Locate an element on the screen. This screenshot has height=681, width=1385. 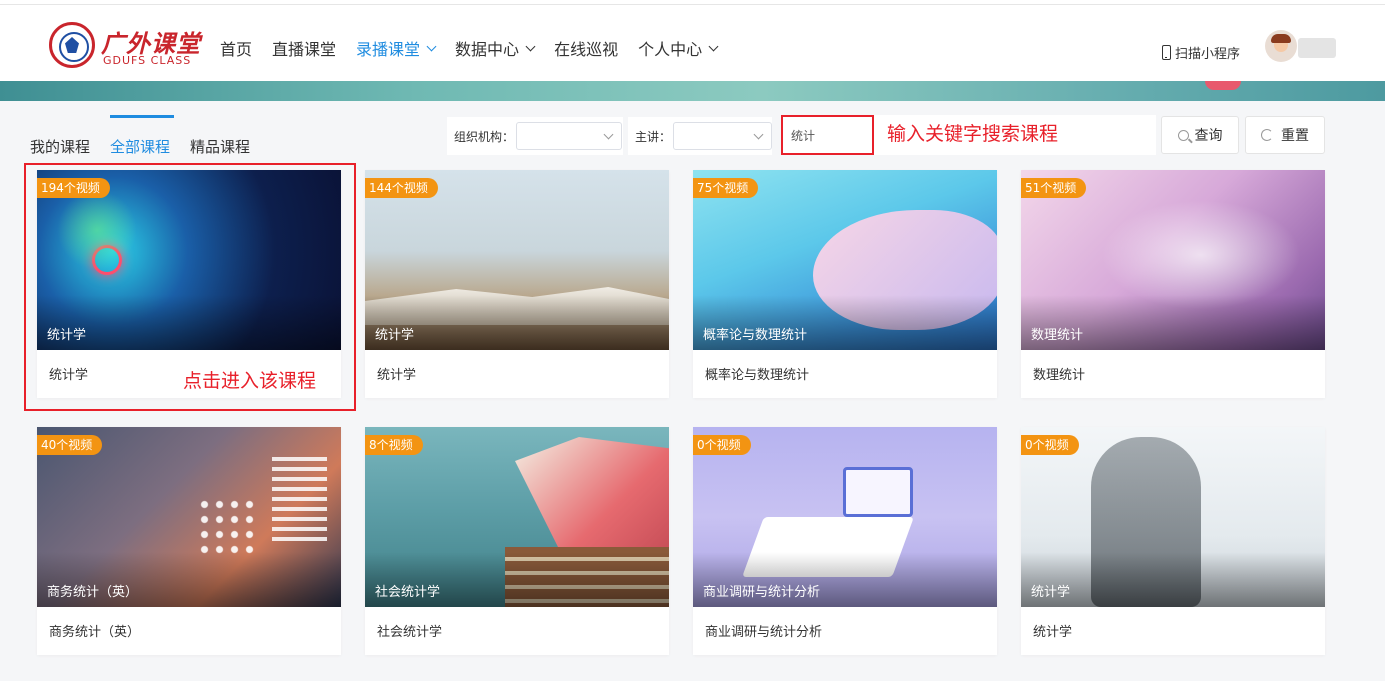
course-cover-title: 概率论与数理统计 is located at coordinates (755, 335).